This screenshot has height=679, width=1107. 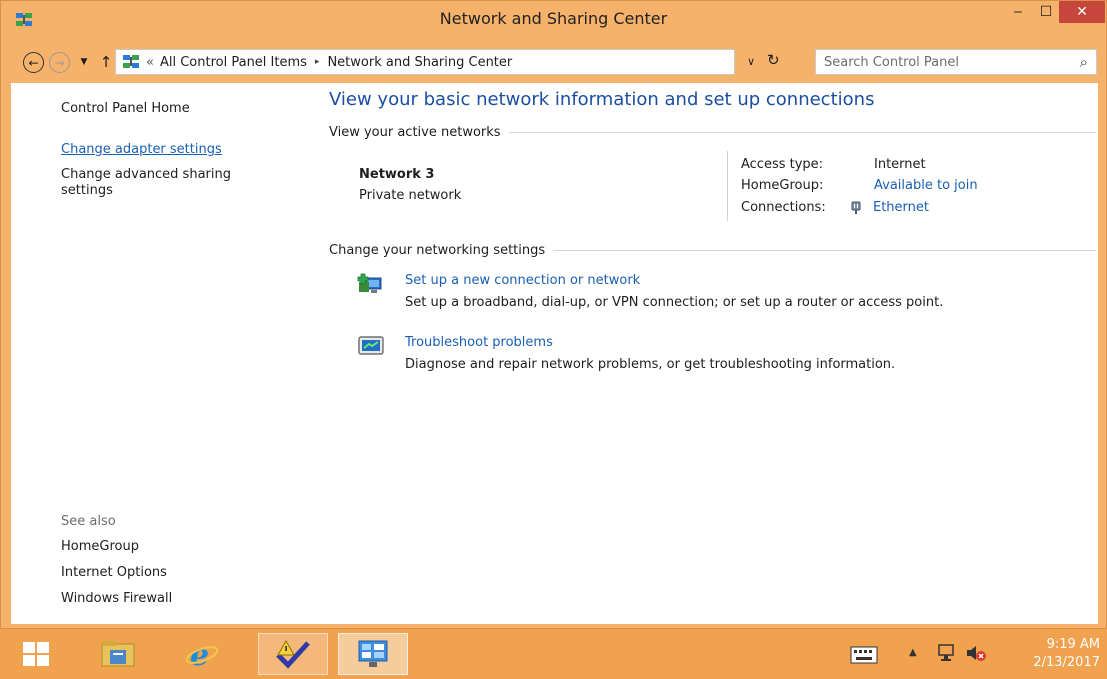 I want to click on access-type-label: Access type:, so click(x=782, y=164).